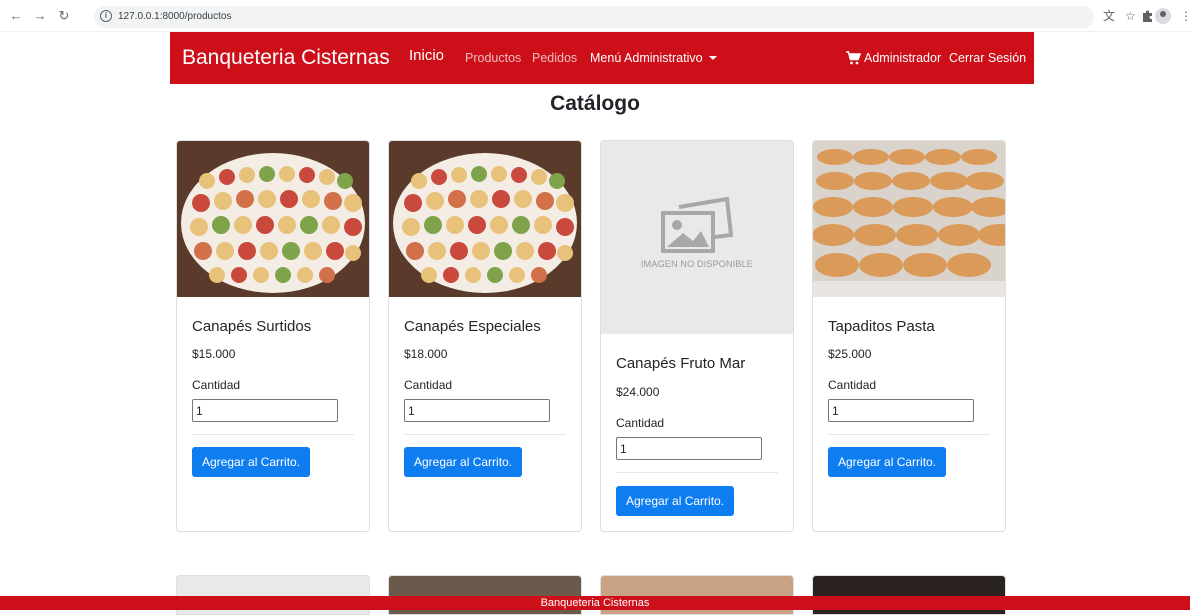 The width and height of the screenshot is (1190, 615). Describe the element at coordinates (1109, 16) in the screenshot. I see `translate-icon: 文` at that location.